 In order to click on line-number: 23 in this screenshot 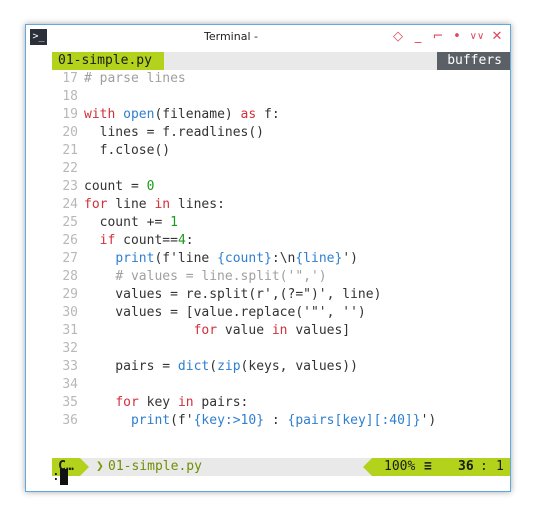, I will do `click(70, 186)`.